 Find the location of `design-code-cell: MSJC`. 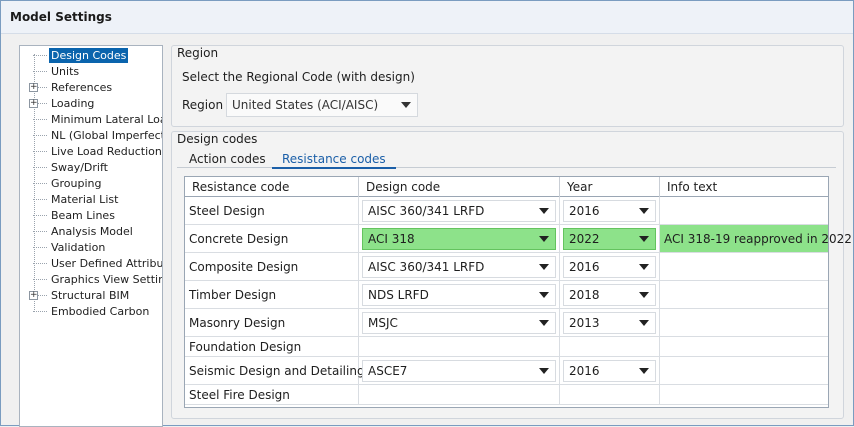

design-code-cell: MSJC is located at coordinates (459, 322).